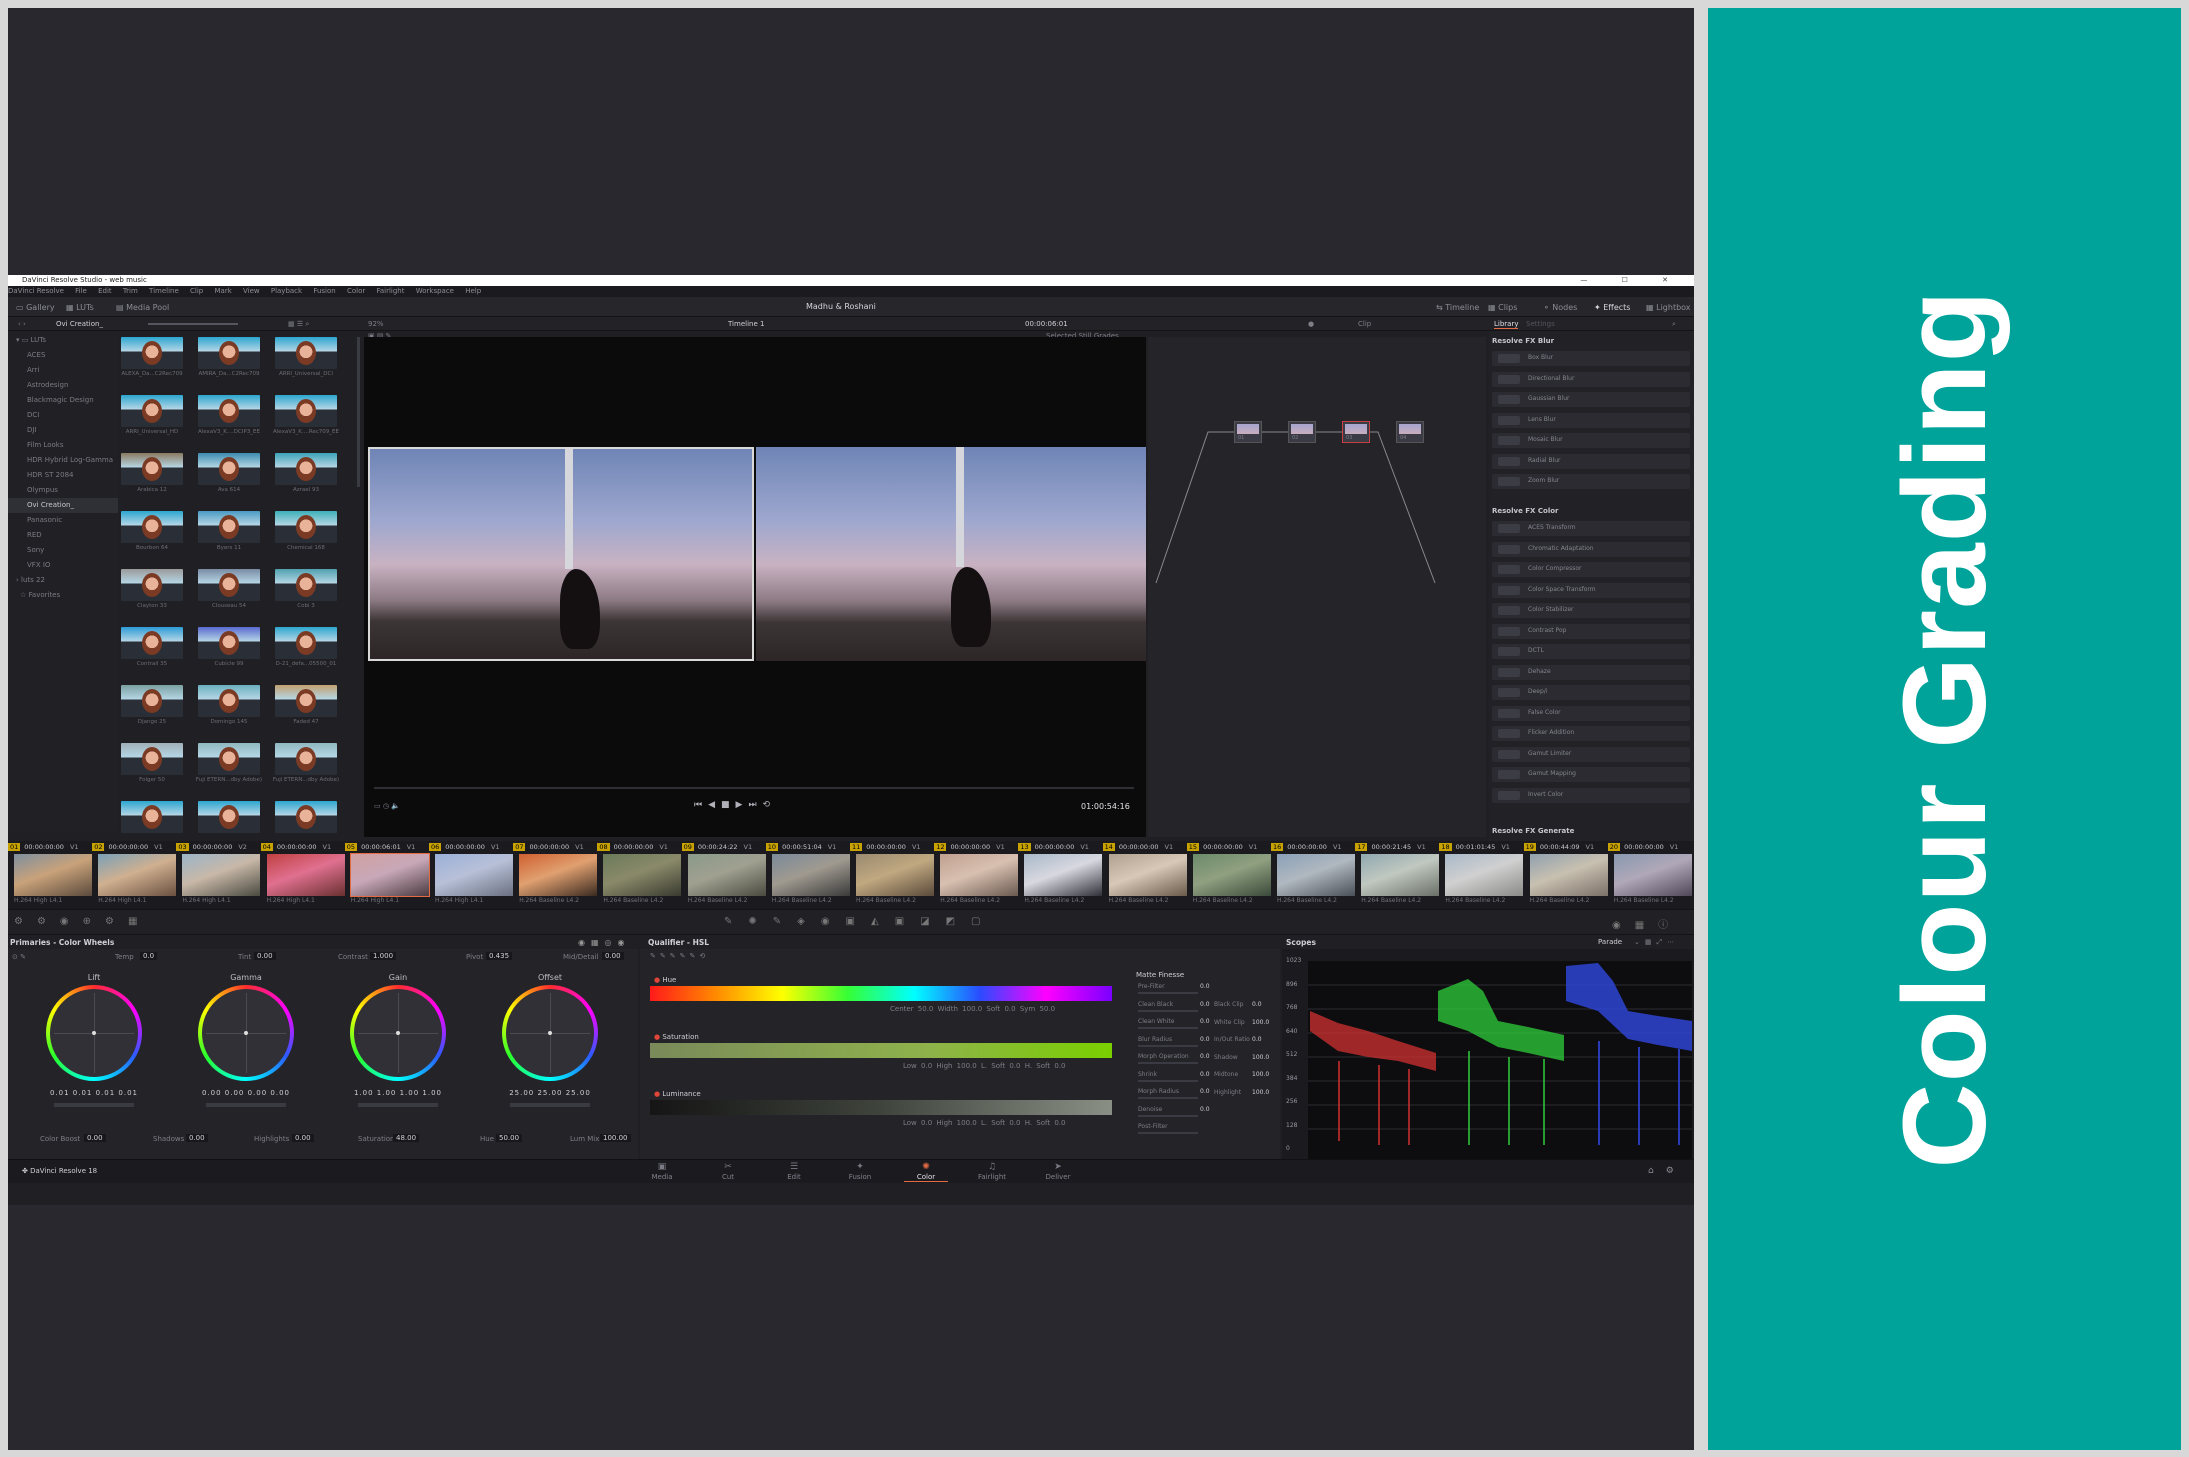  I want to click on luts-button: ▦ LUTs, so click(80, 307).